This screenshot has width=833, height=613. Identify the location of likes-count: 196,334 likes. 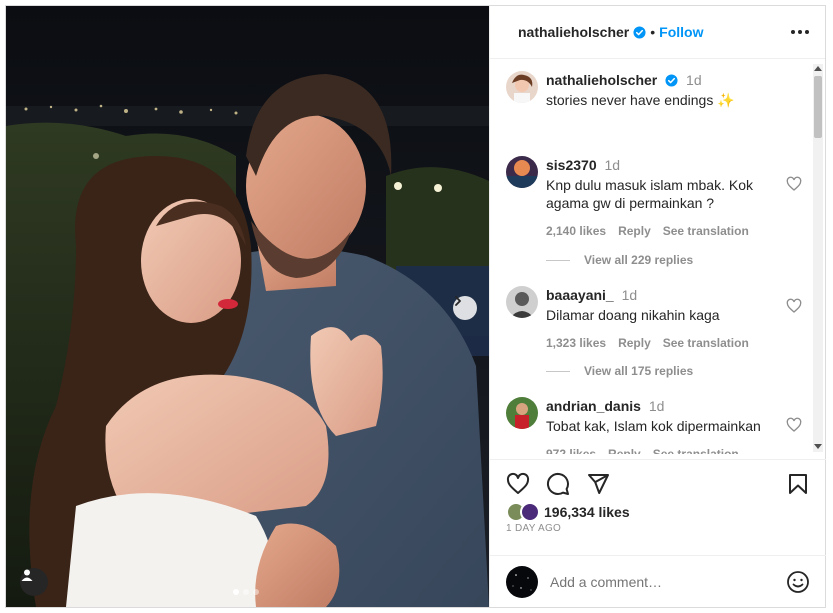
(587, 512).